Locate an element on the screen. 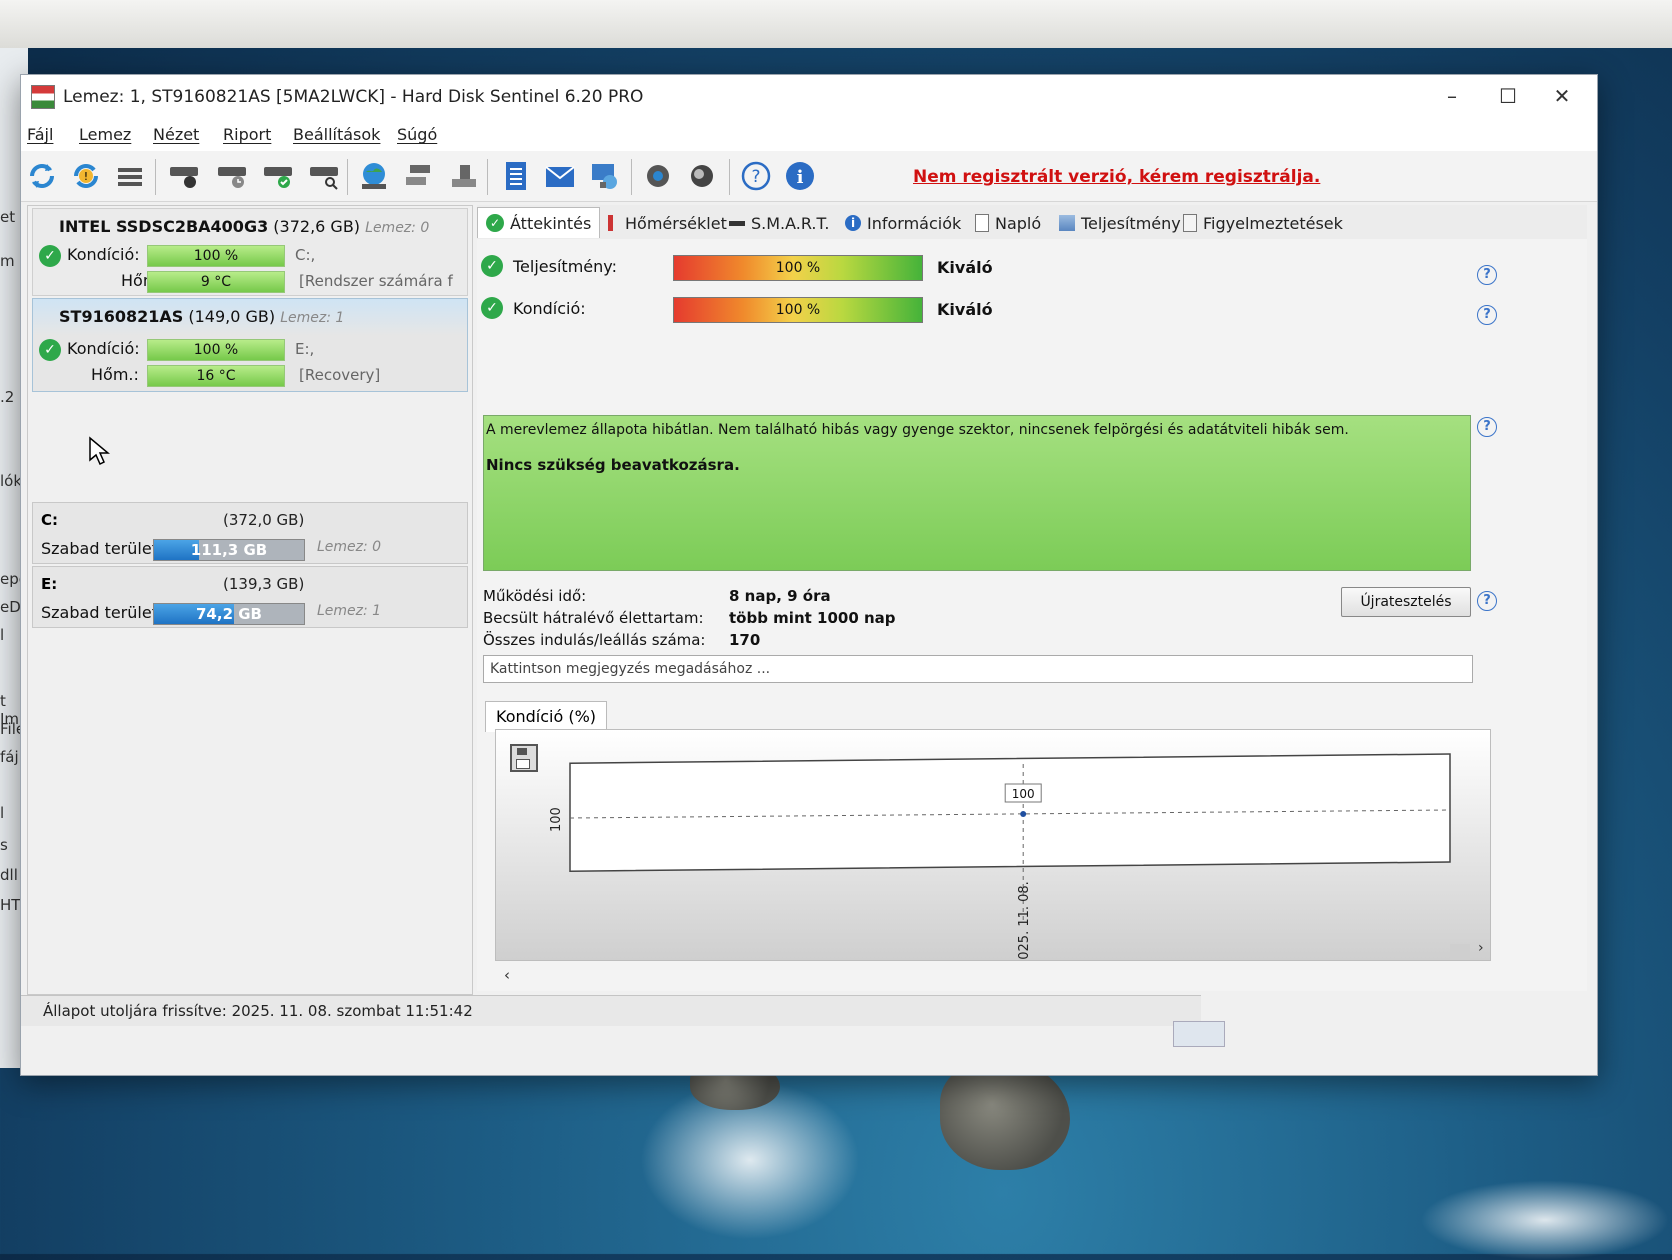 This screenshot has width=1672, height=1260. mail-icon is located at coordinates (560, 176).